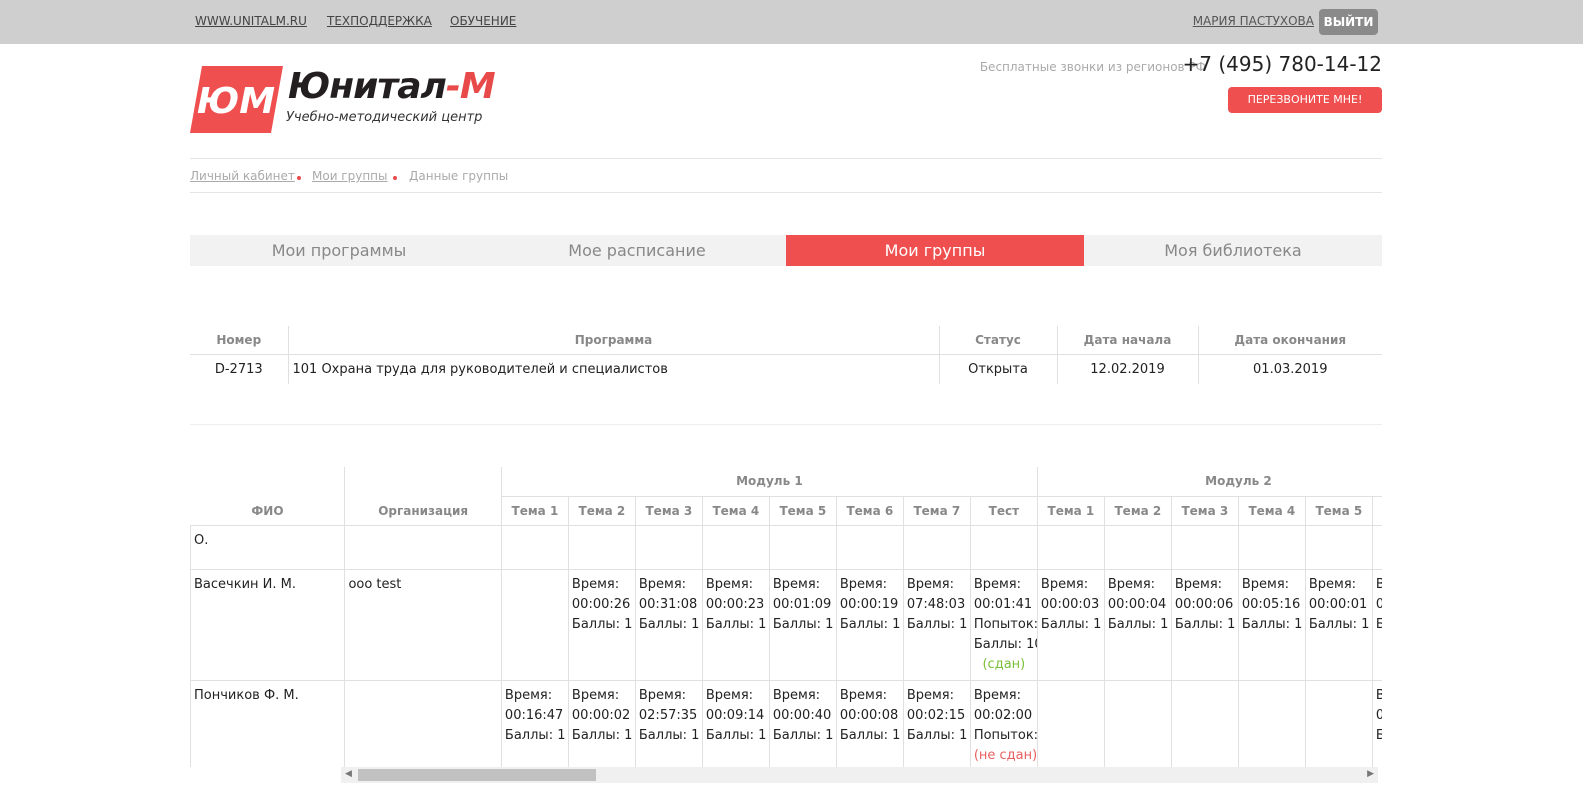 The image size is (1583, 790). I want to click on time-value: 00:31:08, so click(668, 604).